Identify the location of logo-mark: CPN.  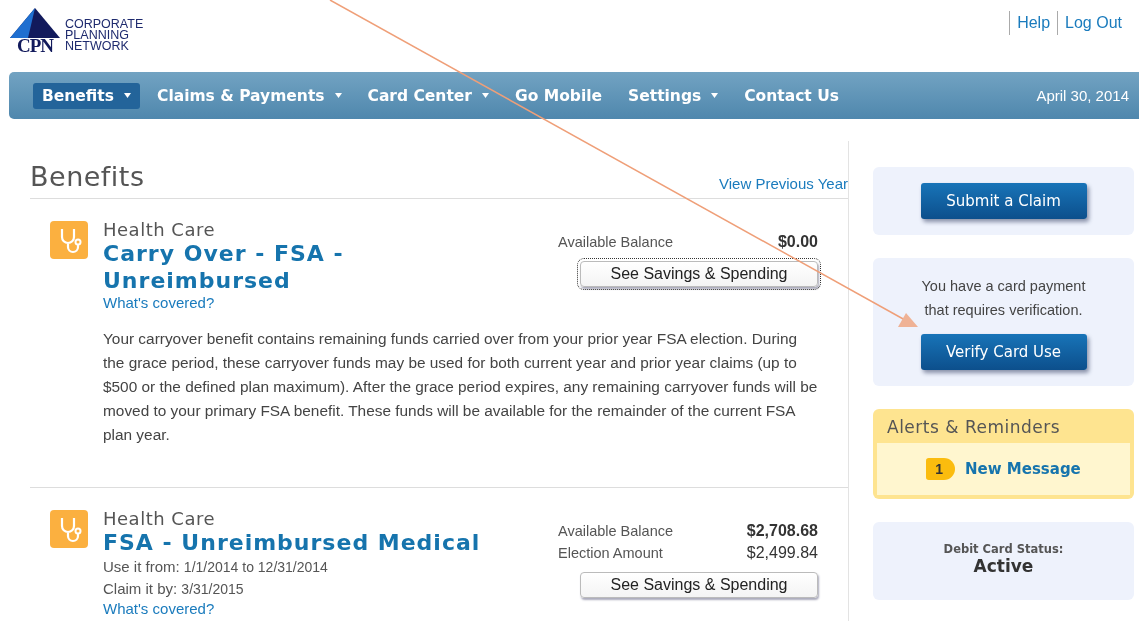
(35, 46).